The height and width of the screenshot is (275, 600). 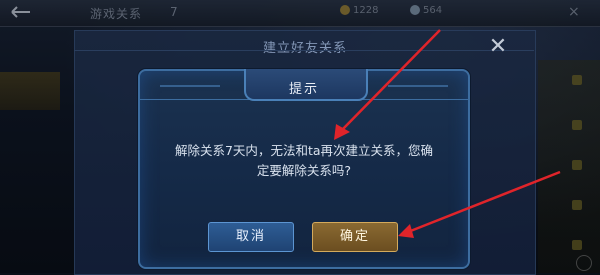 What do you see at coordinates (359, 10) in the screenshot?
I see `currency-a: 1228` at bounding box center [359, 10].